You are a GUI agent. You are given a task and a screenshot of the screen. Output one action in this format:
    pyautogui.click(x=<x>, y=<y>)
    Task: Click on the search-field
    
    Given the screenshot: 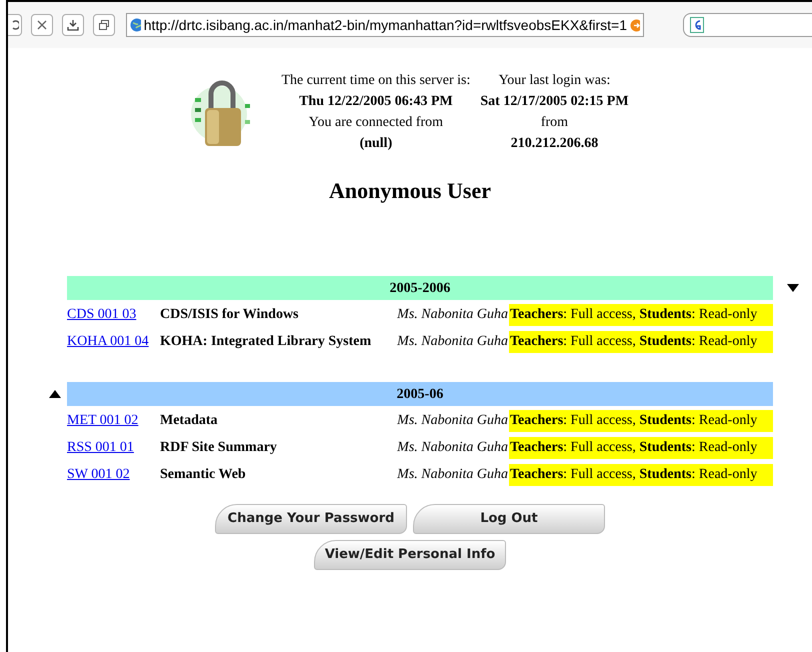 What is the action you would take?
    pyautogui.click(x=747, y=25)
    